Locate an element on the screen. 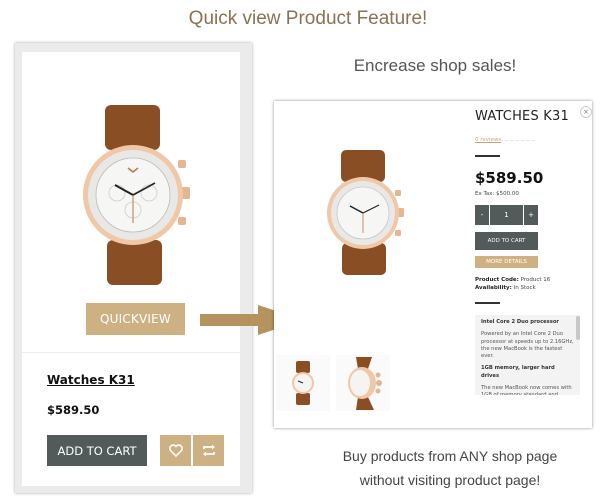 This screenshot has width=616, height=503. product-name-link: Watches K31 is located at coordinates (91, 380).